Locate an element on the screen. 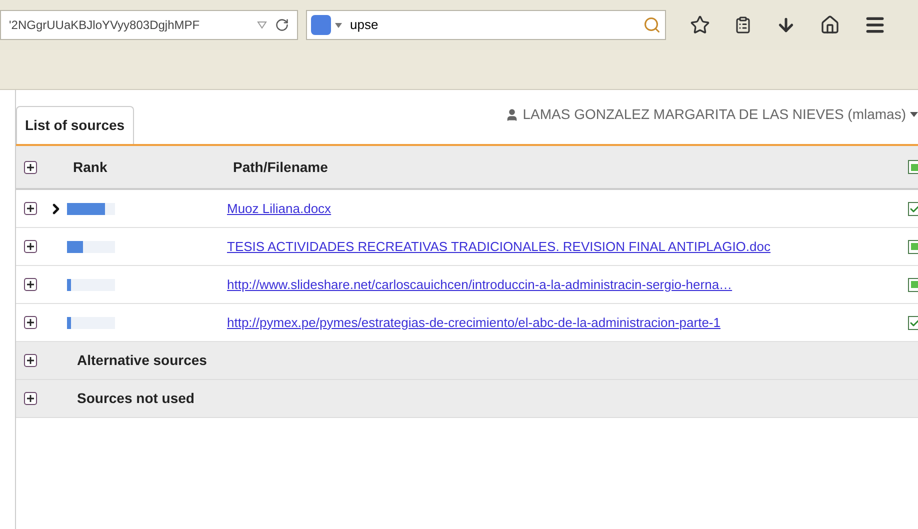  group-label: Sources not used is located at coordinates (135, 398).